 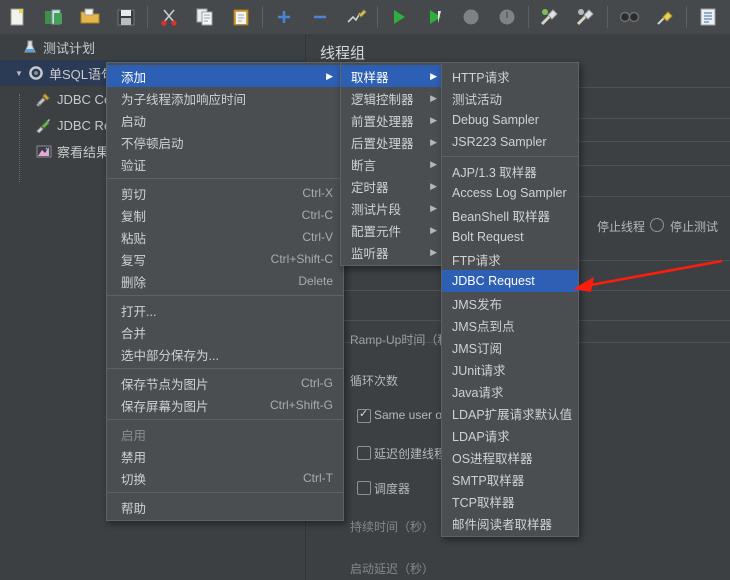 I want to click on menu-item: 前置处理器 ▶, so click(x=392, y=120).